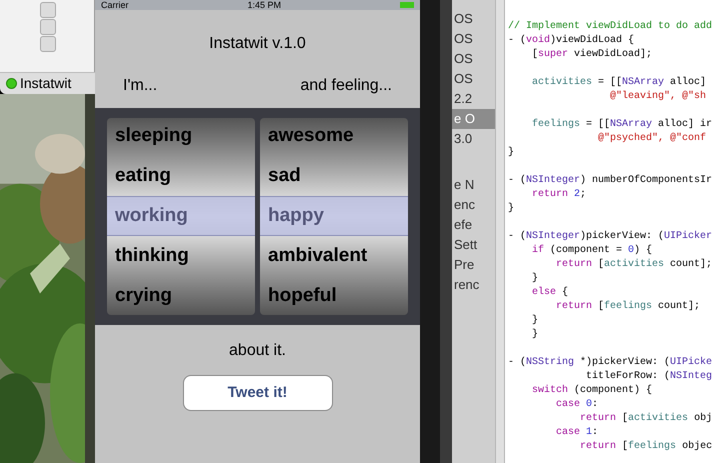 This screenshot has height=463, width=713. What do you see at coordinates (181, 176) in the screenshot?
I see `picker-row: eating` at bounding box center [181, 176].